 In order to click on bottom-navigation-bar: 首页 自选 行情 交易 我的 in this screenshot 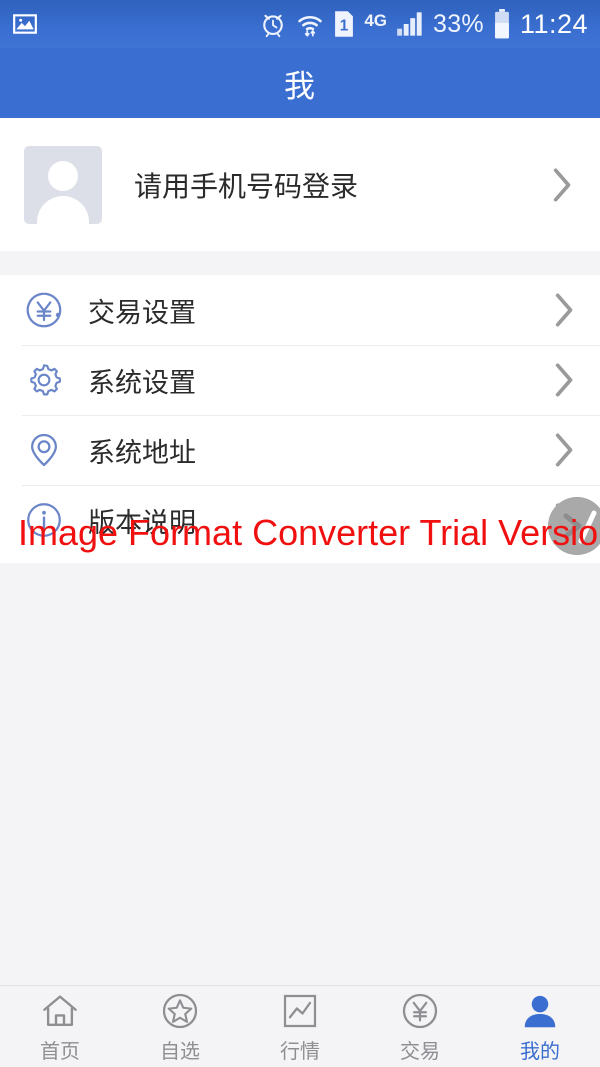, I will do `click(300, 1026)`.